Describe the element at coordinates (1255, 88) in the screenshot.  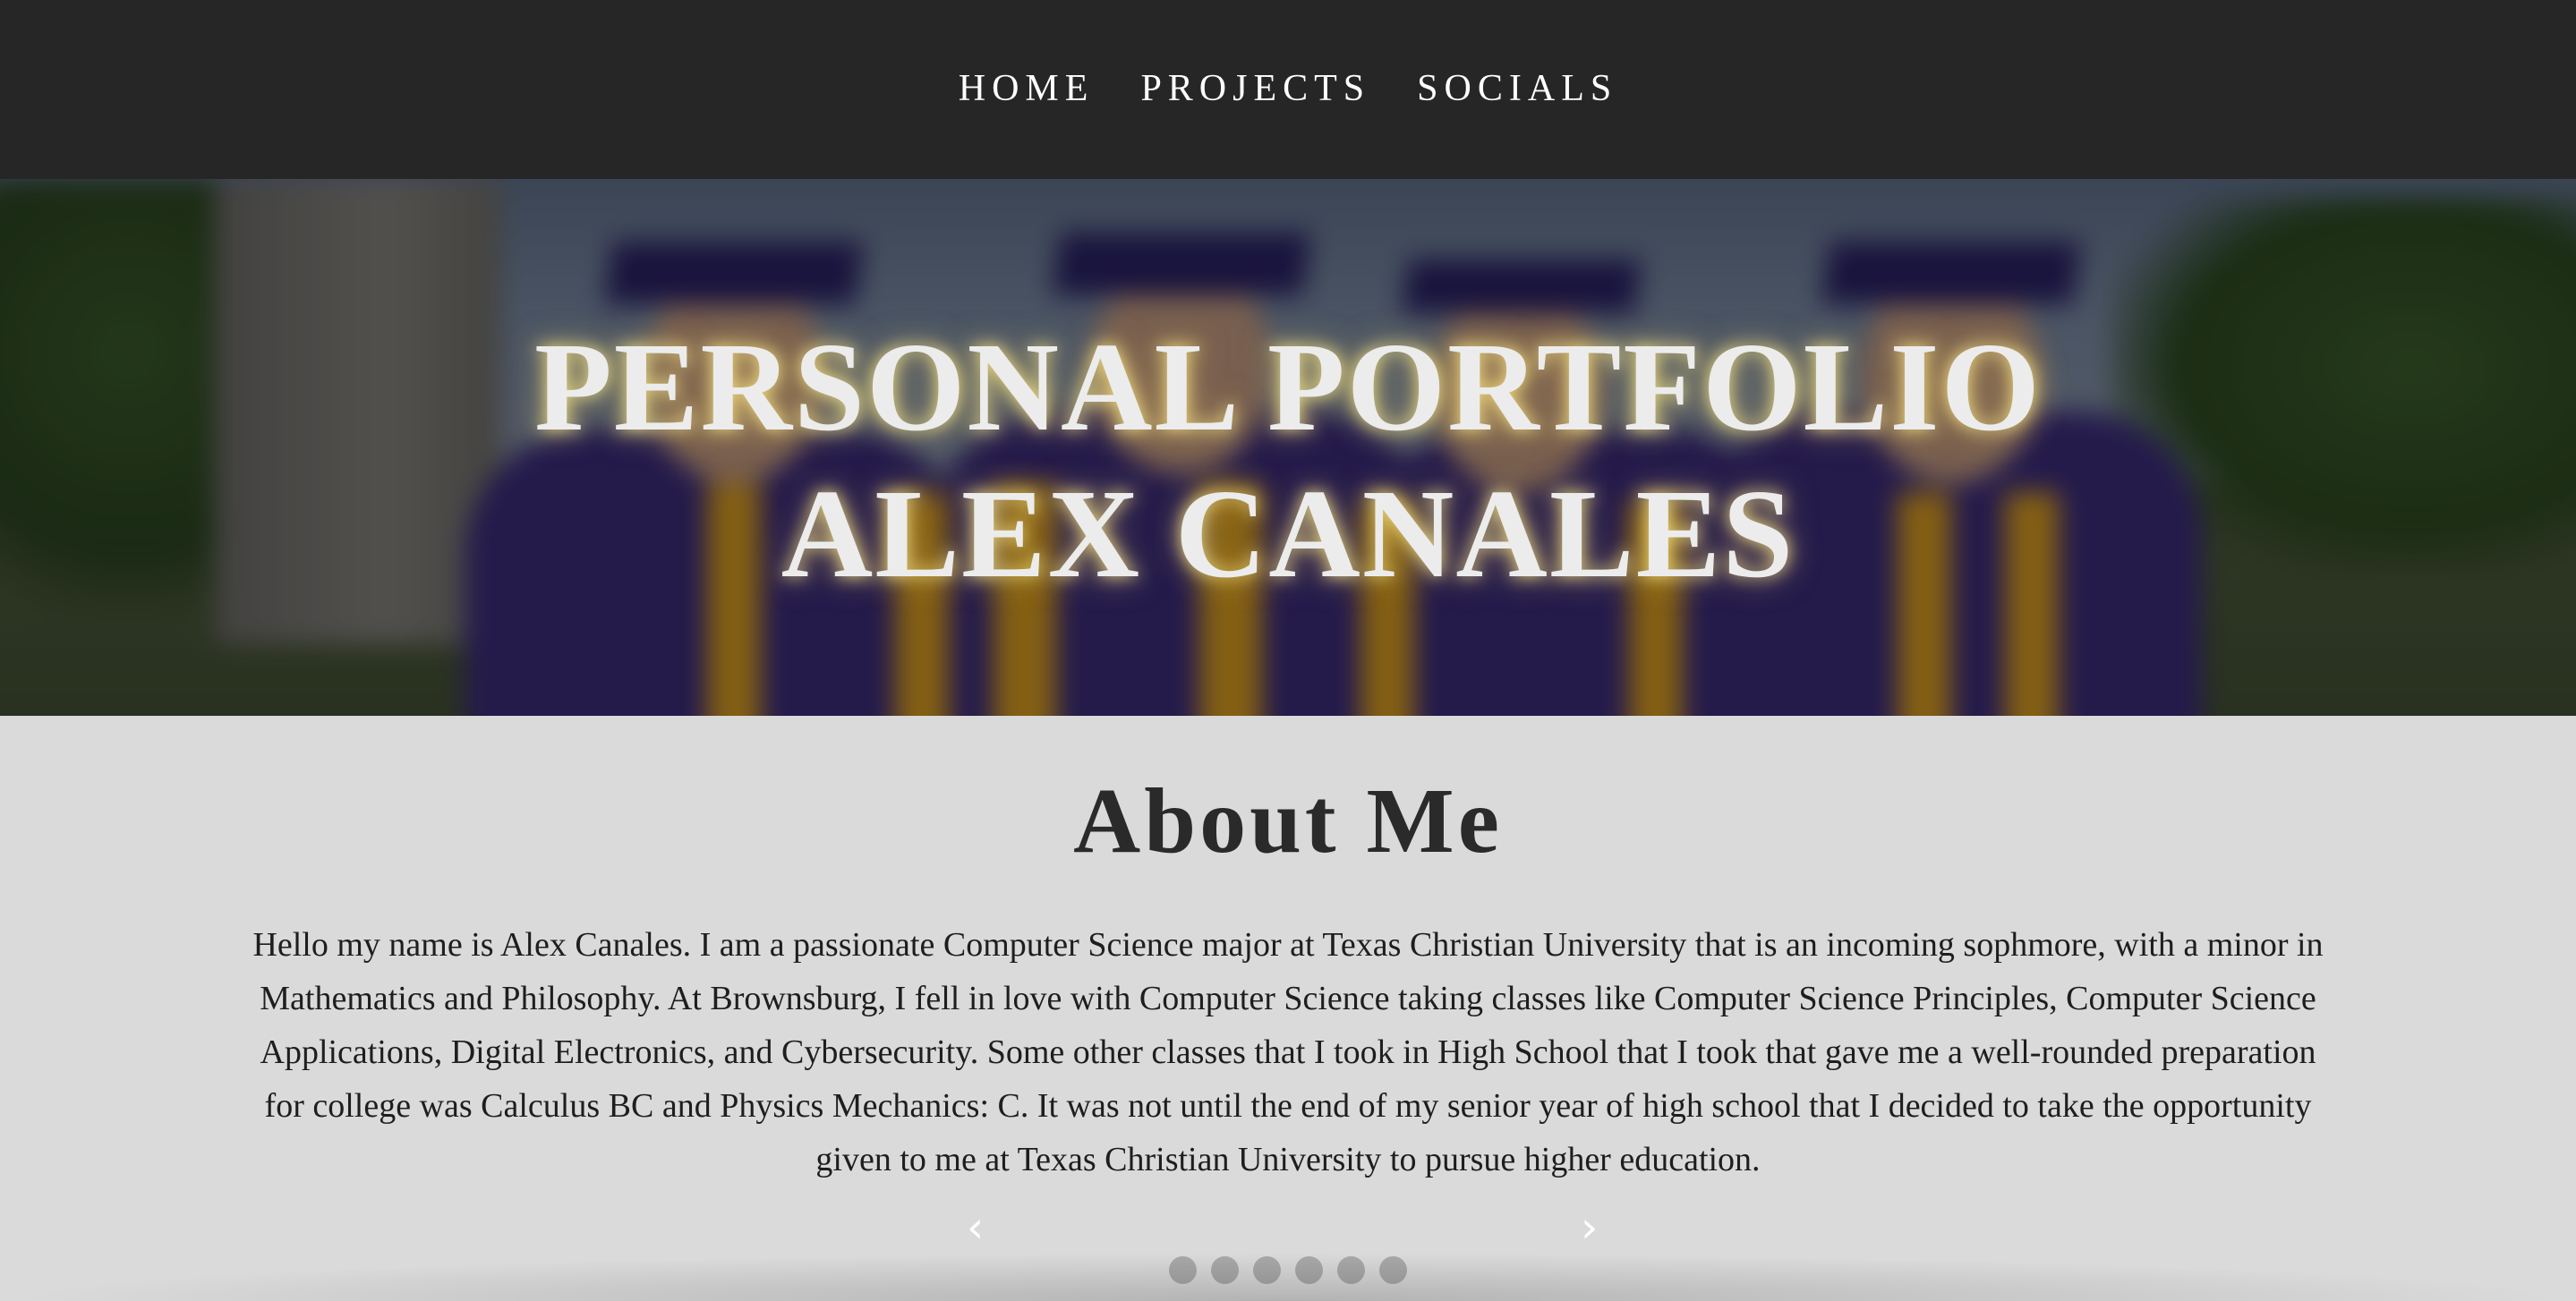
I see `nav-link-projects: PROJECTS` at that location.